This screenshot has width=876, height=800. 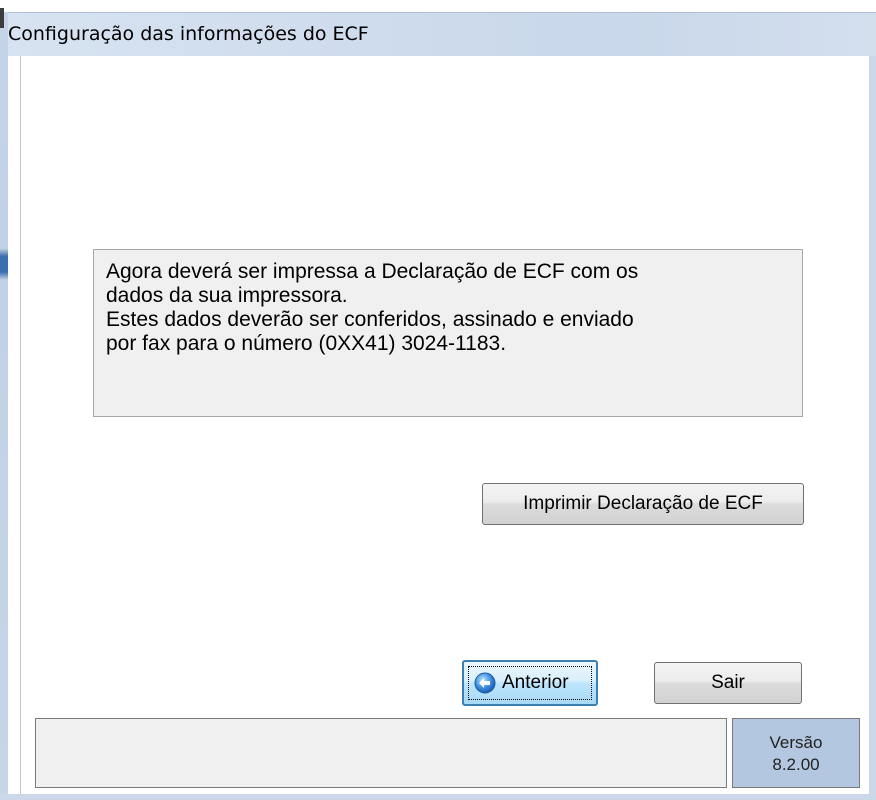 I want to click on previous-button: Anterior, so click(x=530, y=683).